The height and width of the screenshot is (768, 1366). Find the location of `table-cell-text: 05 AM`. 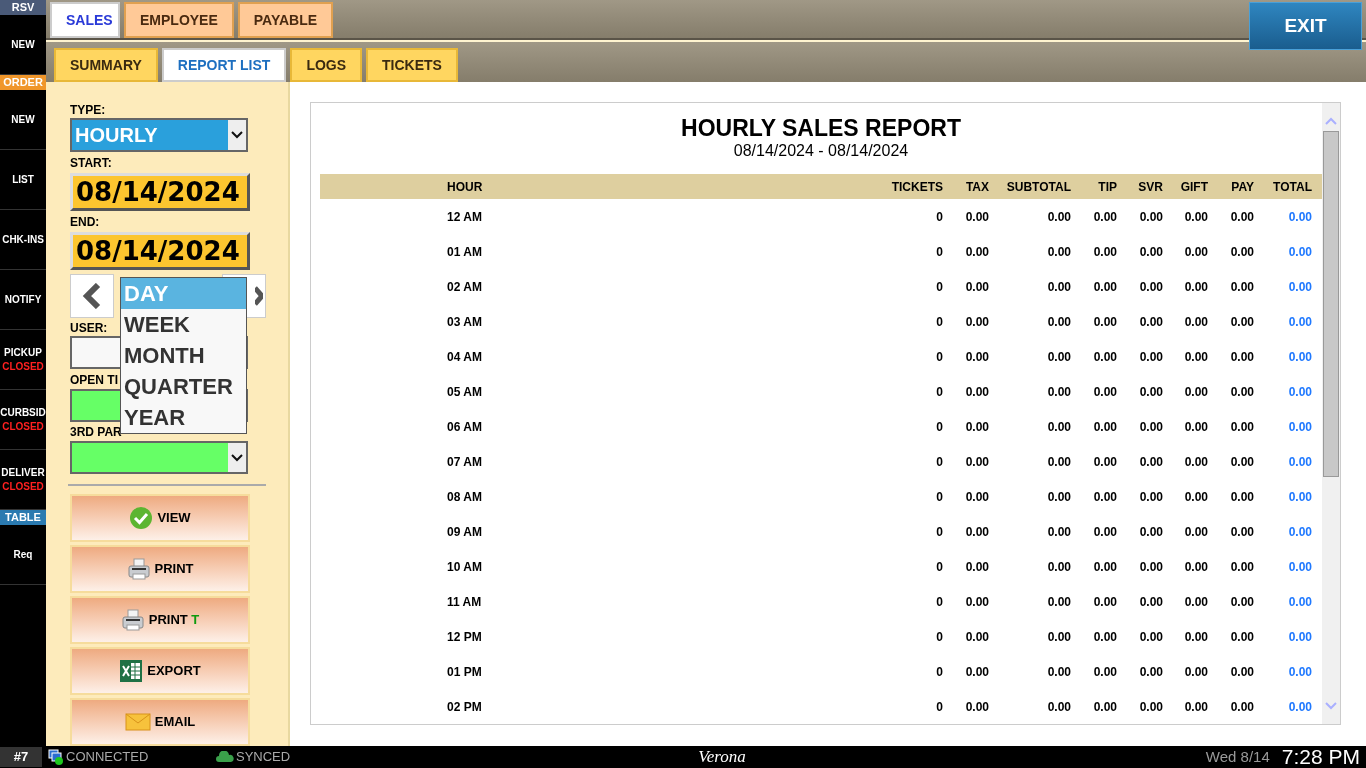

table-cell-text: 05 AM is located at coordinates (465, 392).